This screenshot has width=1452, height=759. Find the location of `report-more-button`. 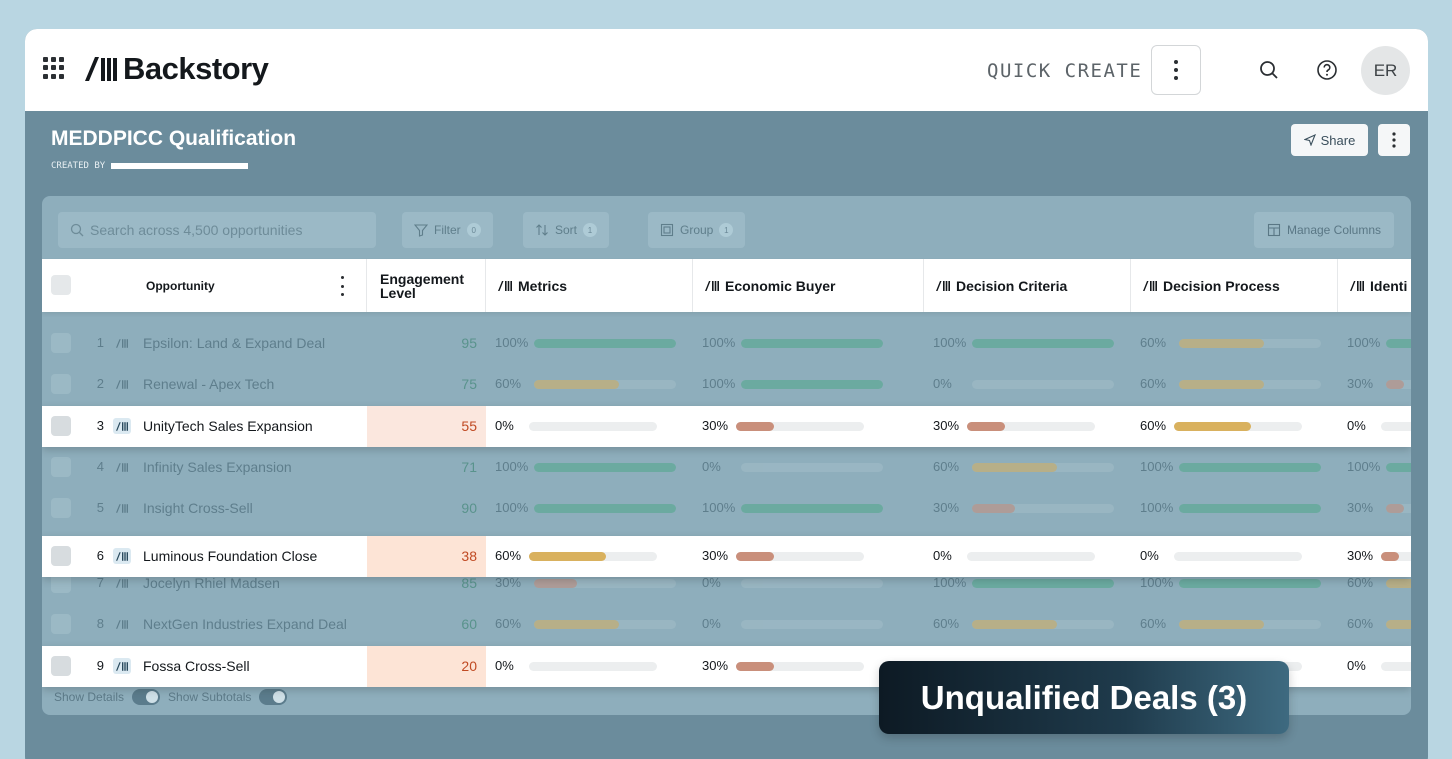

report-more-button is located at coordinates (1394, 140).